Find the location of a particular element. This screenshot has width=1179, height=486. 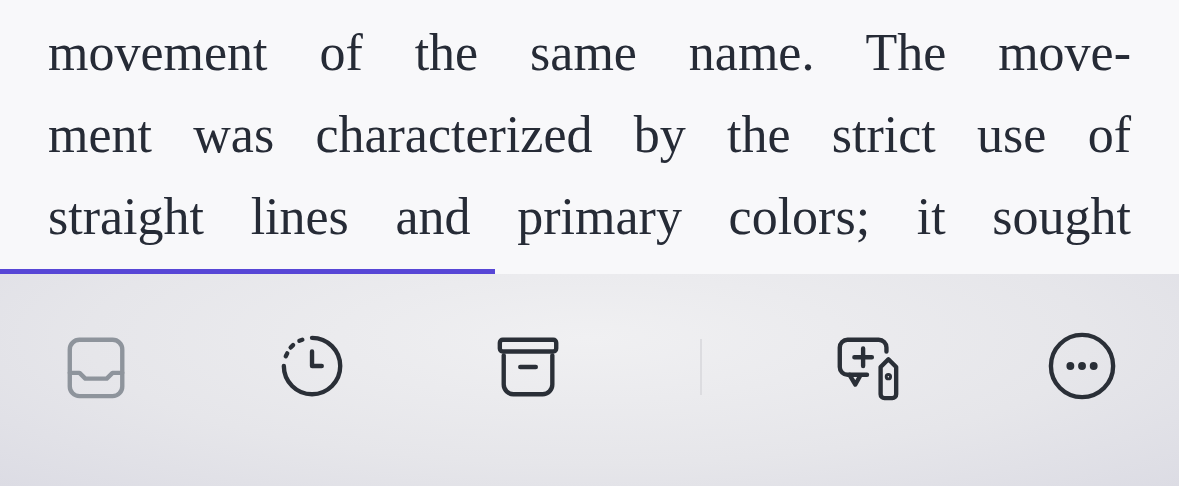

paragraph-line: movement of the same name. The move- is located at coordinates (589, 53).